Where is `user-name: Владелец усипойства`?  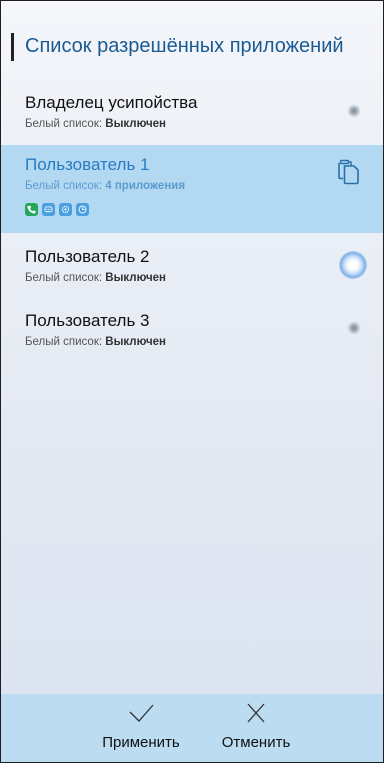
user-name: Владелец усипойства is located at coordinates (111, 102).